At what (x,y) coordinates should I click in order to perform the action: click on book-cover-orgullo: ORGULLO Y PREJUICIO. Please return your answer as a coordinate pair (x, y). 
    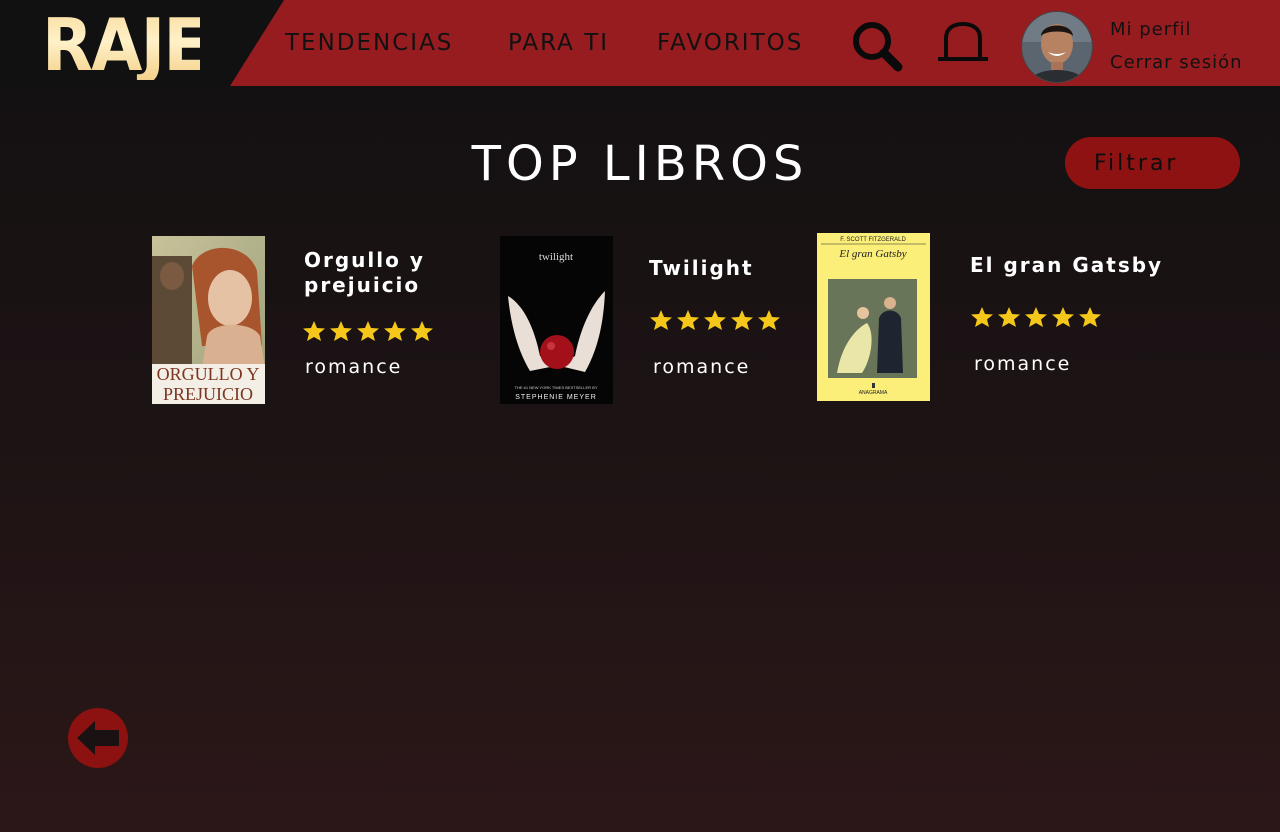
    Looking at the image, I should click on (208, 320).